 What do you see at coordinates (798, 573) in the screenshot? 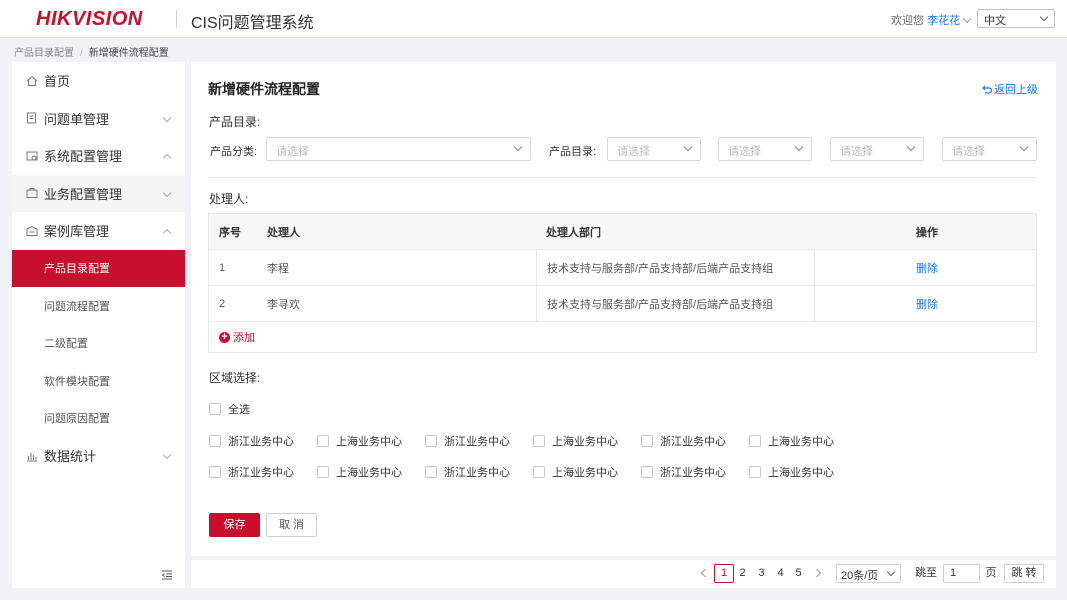
I see `page-5: 5` at bounding box center [798, 573].